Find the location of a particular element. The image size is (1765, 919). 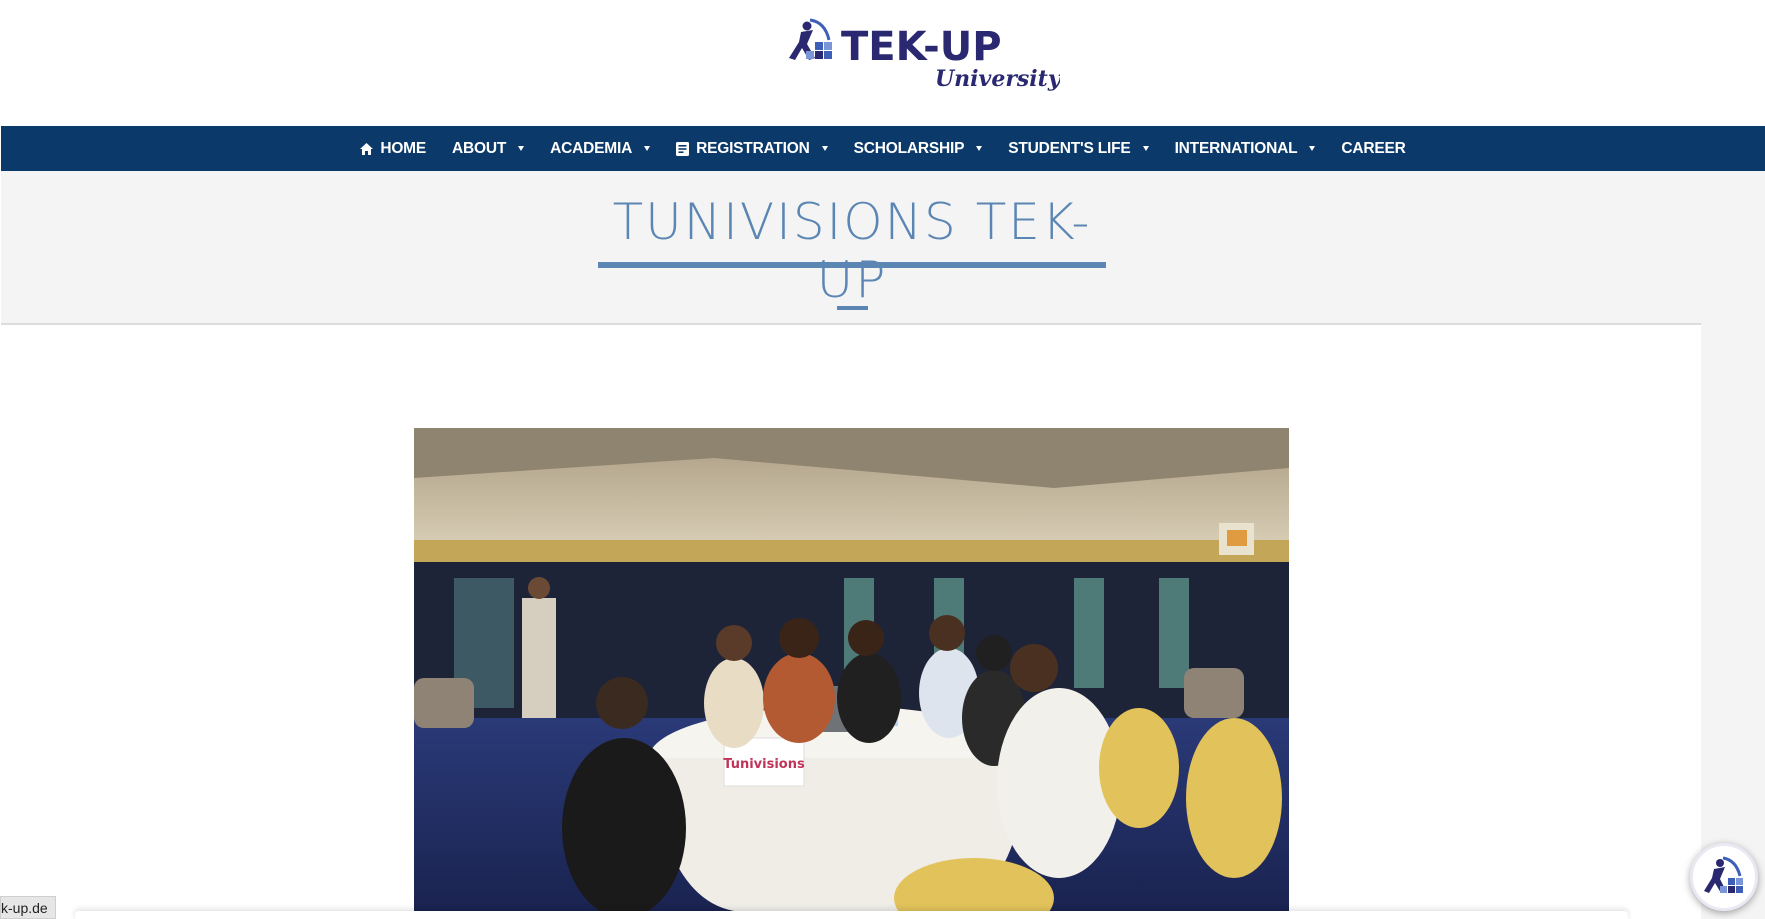

nav-international: INTERNATIONAL is located at coordinates (1245, 148).